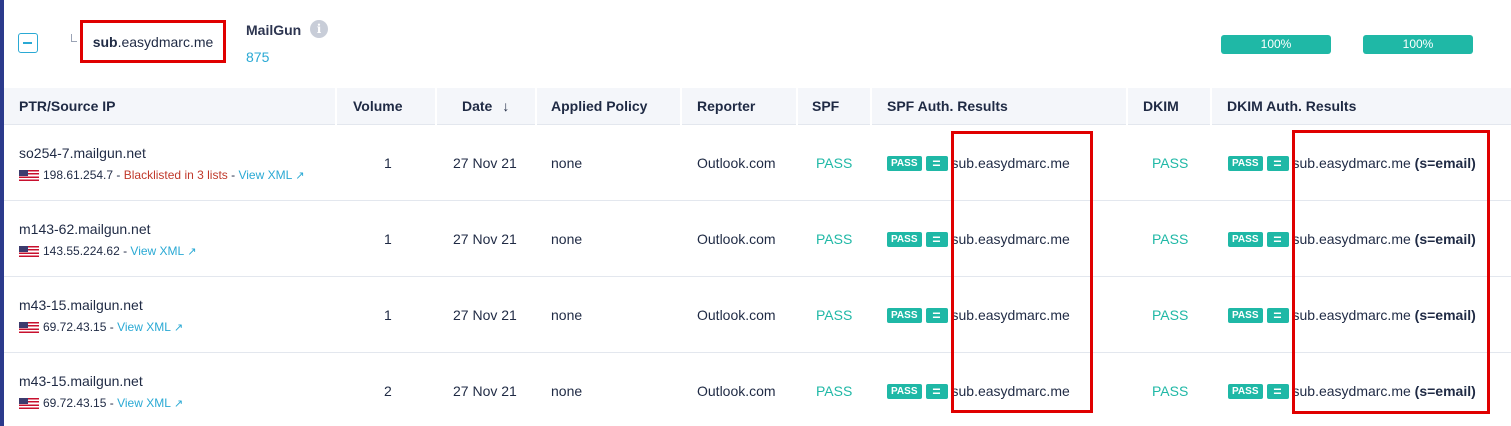  I want to click on header-spf: SPF, so click(826, 106).